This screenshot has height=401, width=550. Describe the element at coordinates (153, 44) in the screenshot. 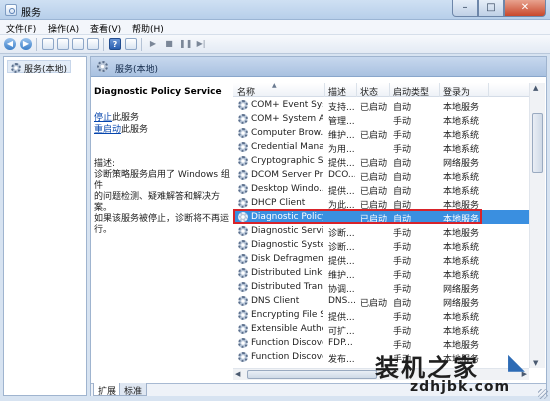

I see `start-icon: ▶` at that location.